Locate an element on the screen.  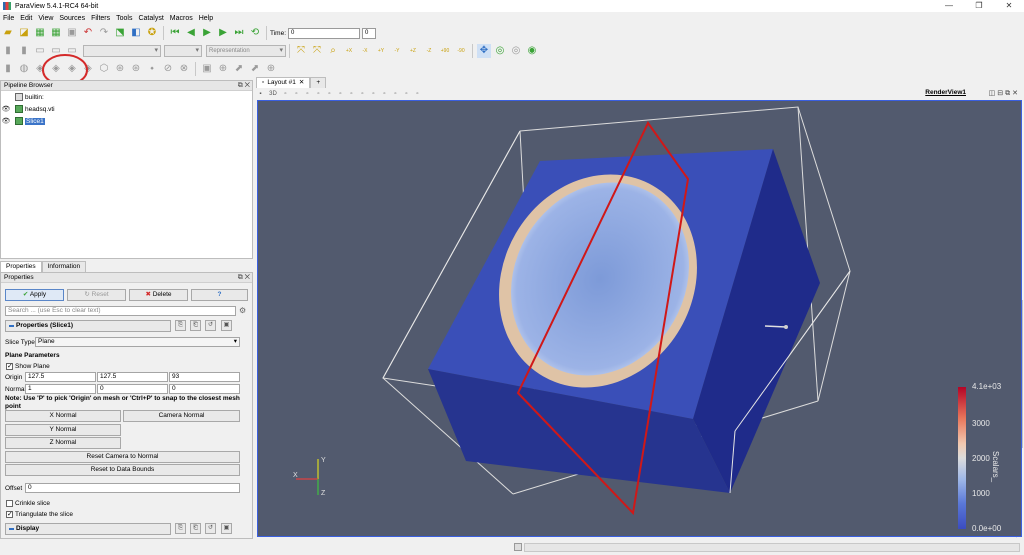
tab-information: Information is located at coordinates (64, 266).